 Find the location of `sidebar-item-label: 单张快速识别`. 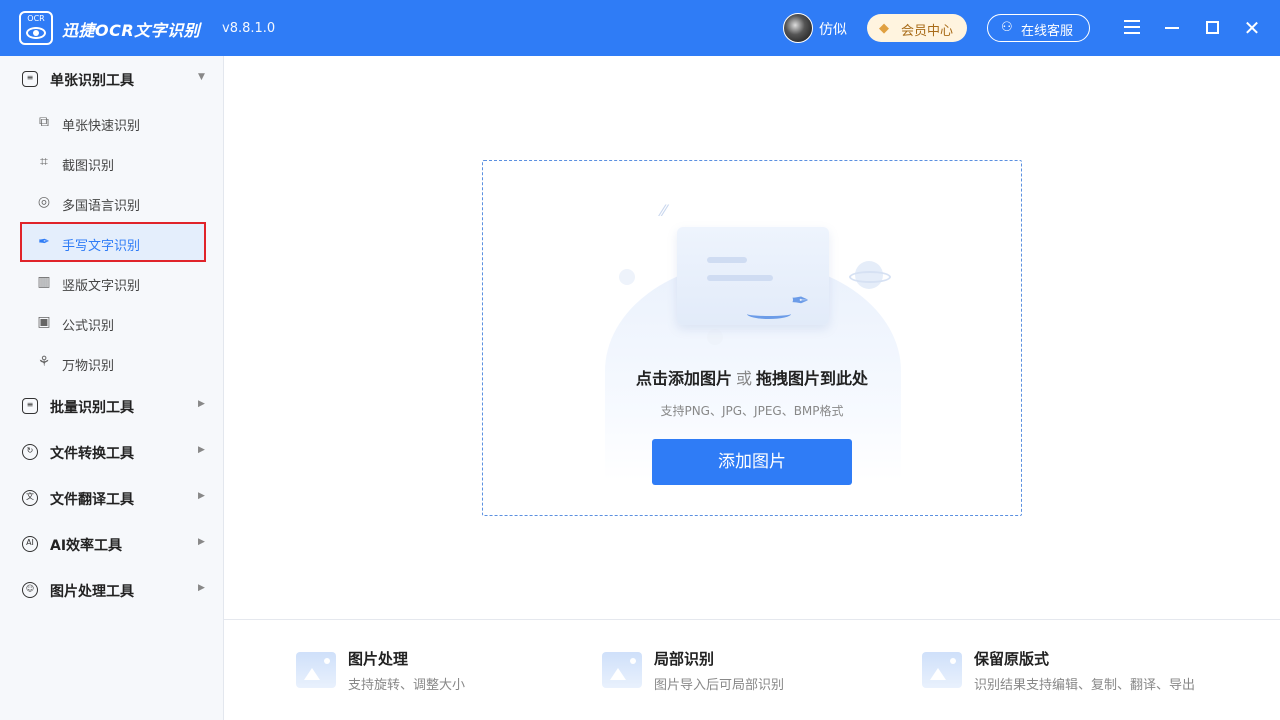

sidebar-item-label: 单张快速识别 is located at coordinates (101, 126).